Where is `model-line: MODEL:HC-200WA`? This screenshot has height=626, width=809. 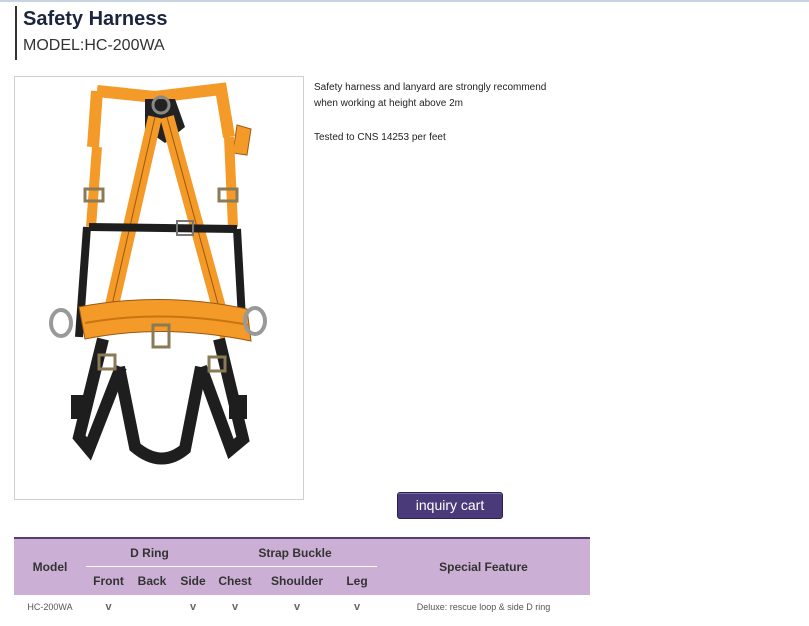 model-line: MODEL:HC-200WA is located at coordinates (95, 46).